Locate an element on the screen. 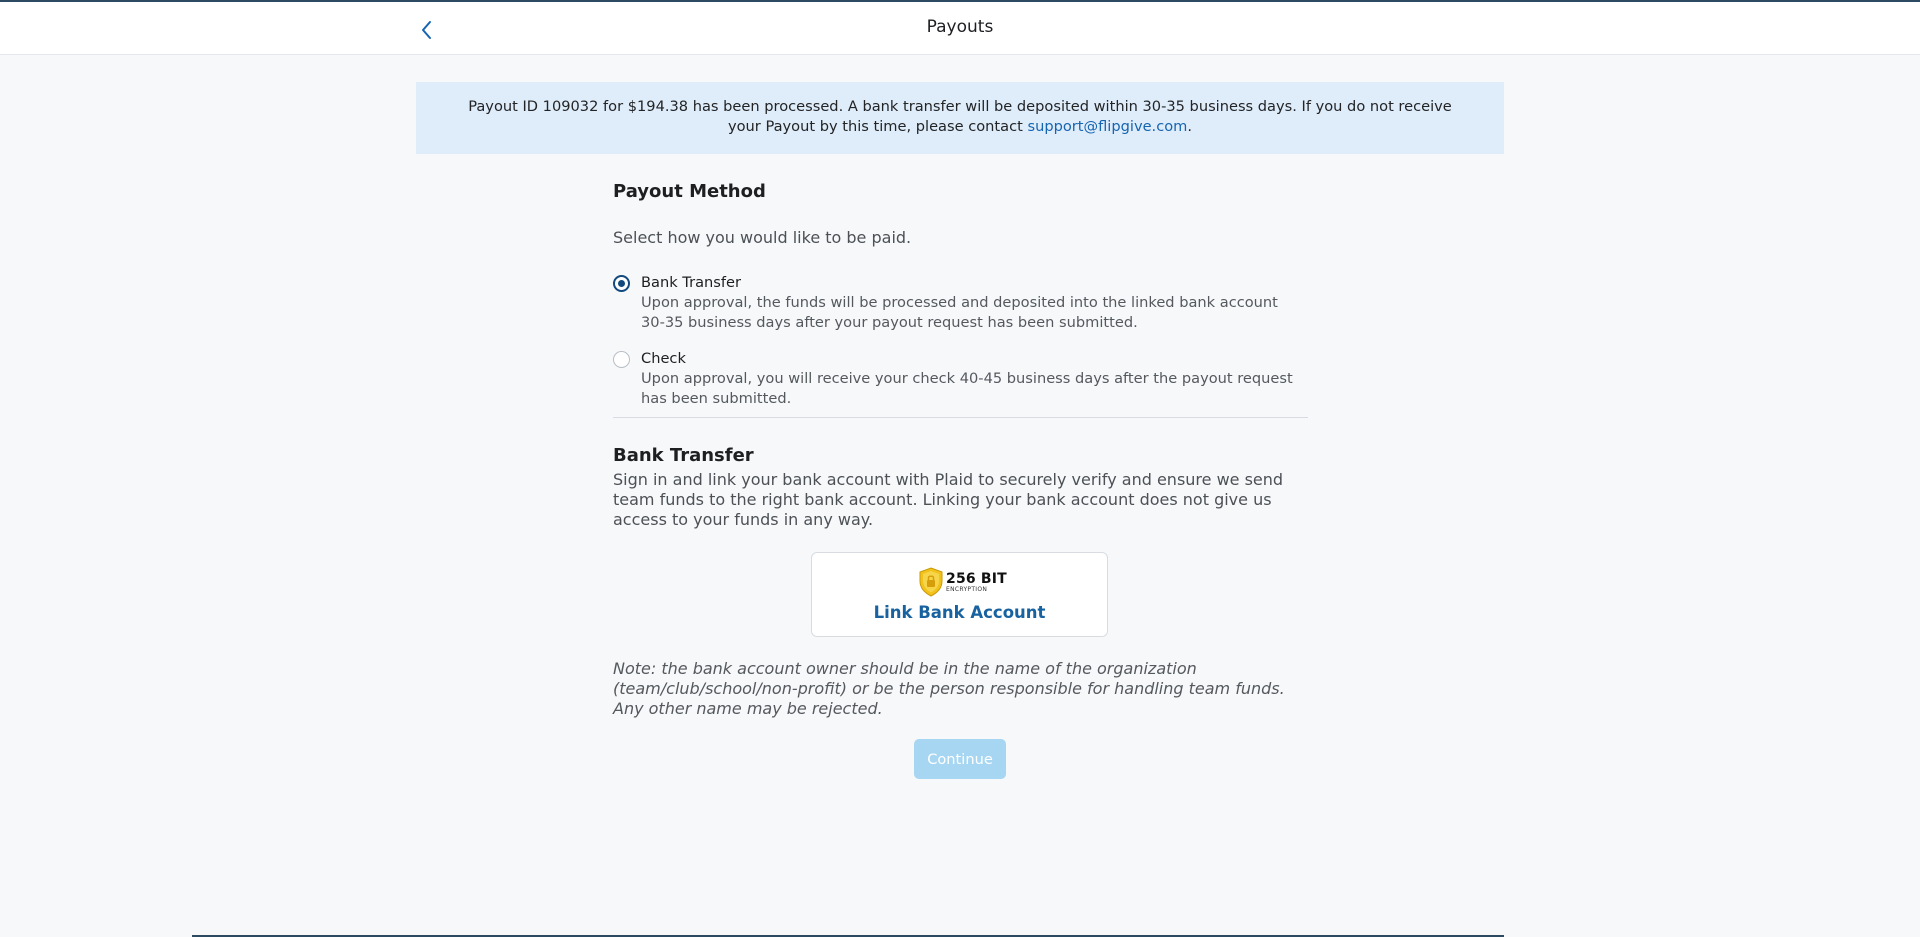 The height and width of the screenshot is (937, 1920). option-label: Check is located at coordinates (663, 358).